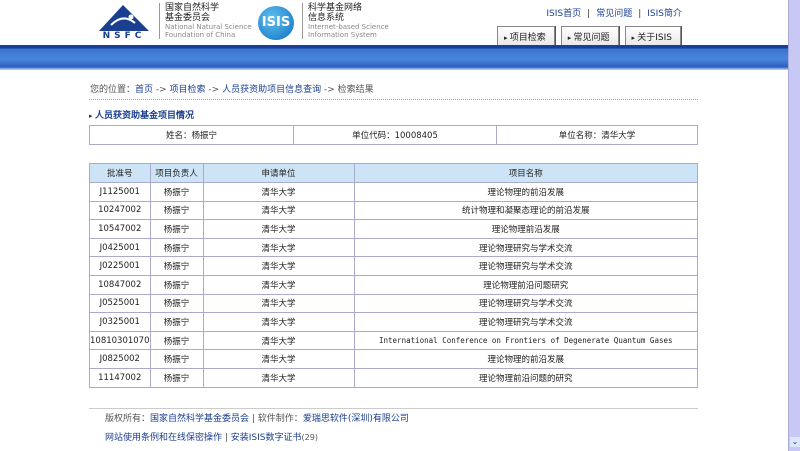  Describe the element at coordinates (280, 419) in the screenshot. I see `software-label: 软件制作：` at that location.